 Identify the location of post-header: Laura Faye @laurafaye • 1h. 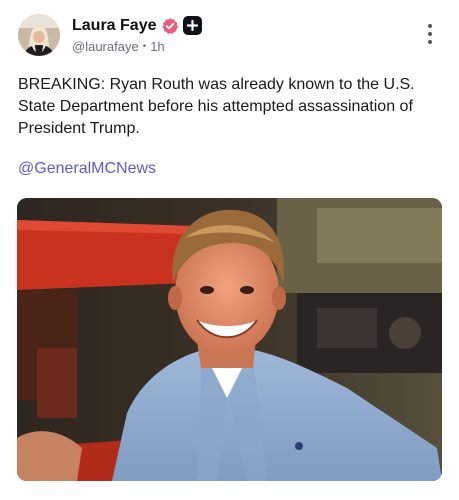
(110, 35).